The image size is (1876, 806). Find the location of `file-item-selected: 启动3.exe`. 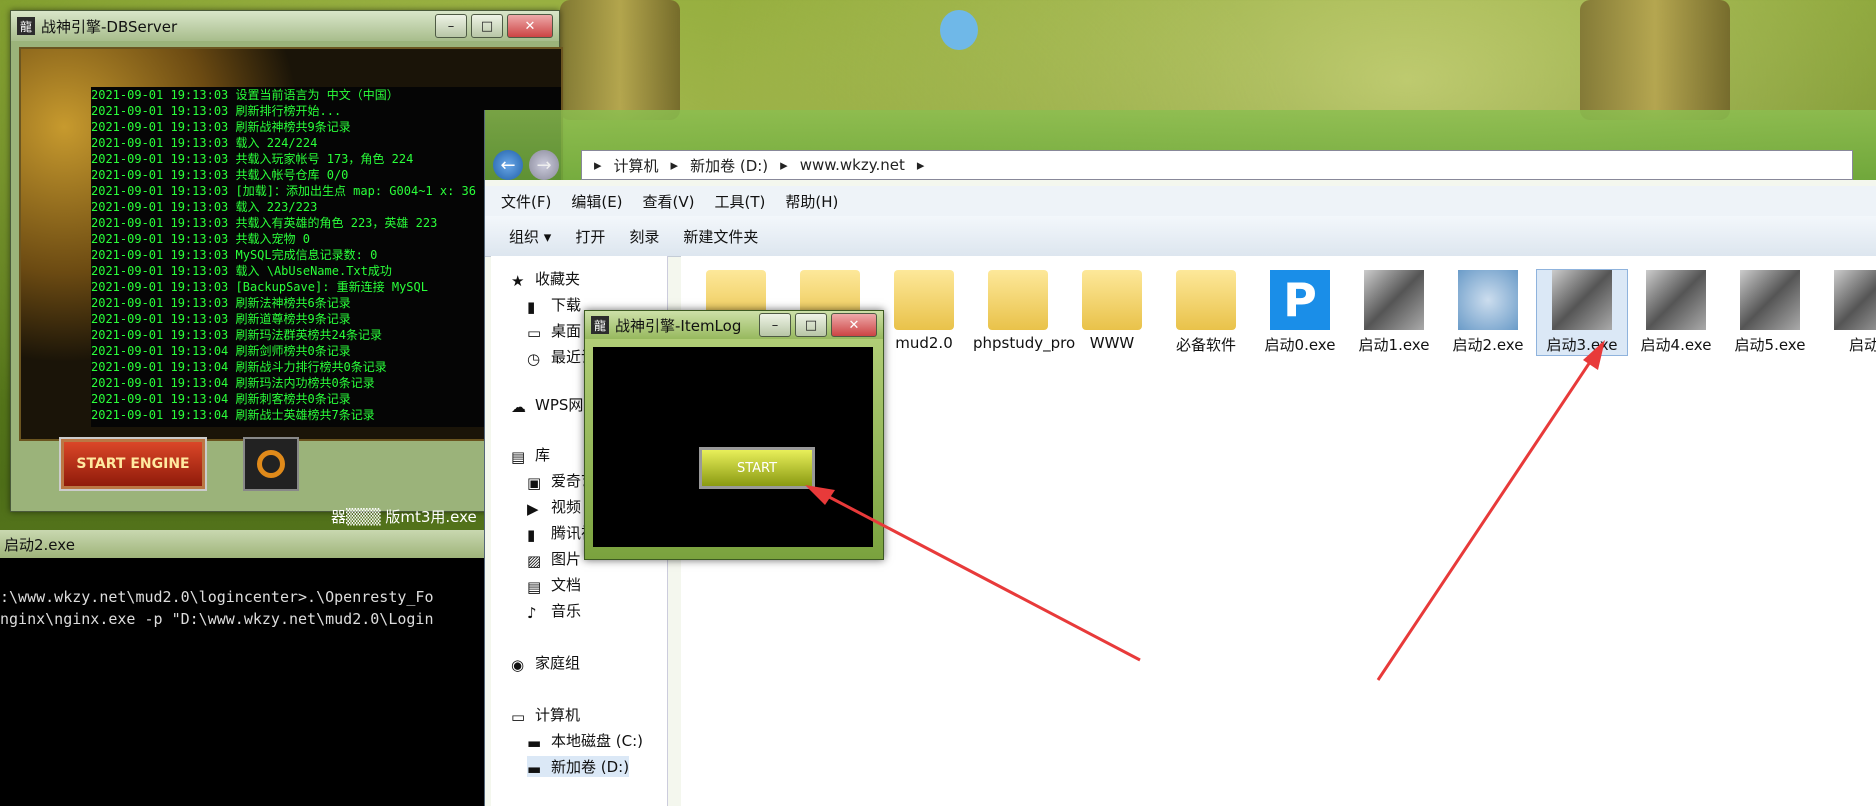

file-item-selected: 启动3.exe is located at coordinates (1582, 312).